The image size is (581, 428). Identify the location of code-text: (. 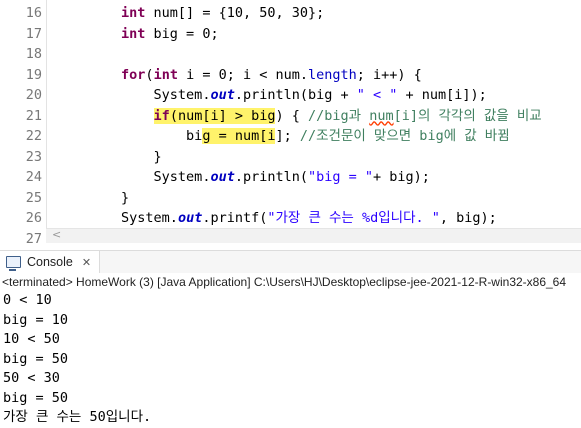
(149, 74).